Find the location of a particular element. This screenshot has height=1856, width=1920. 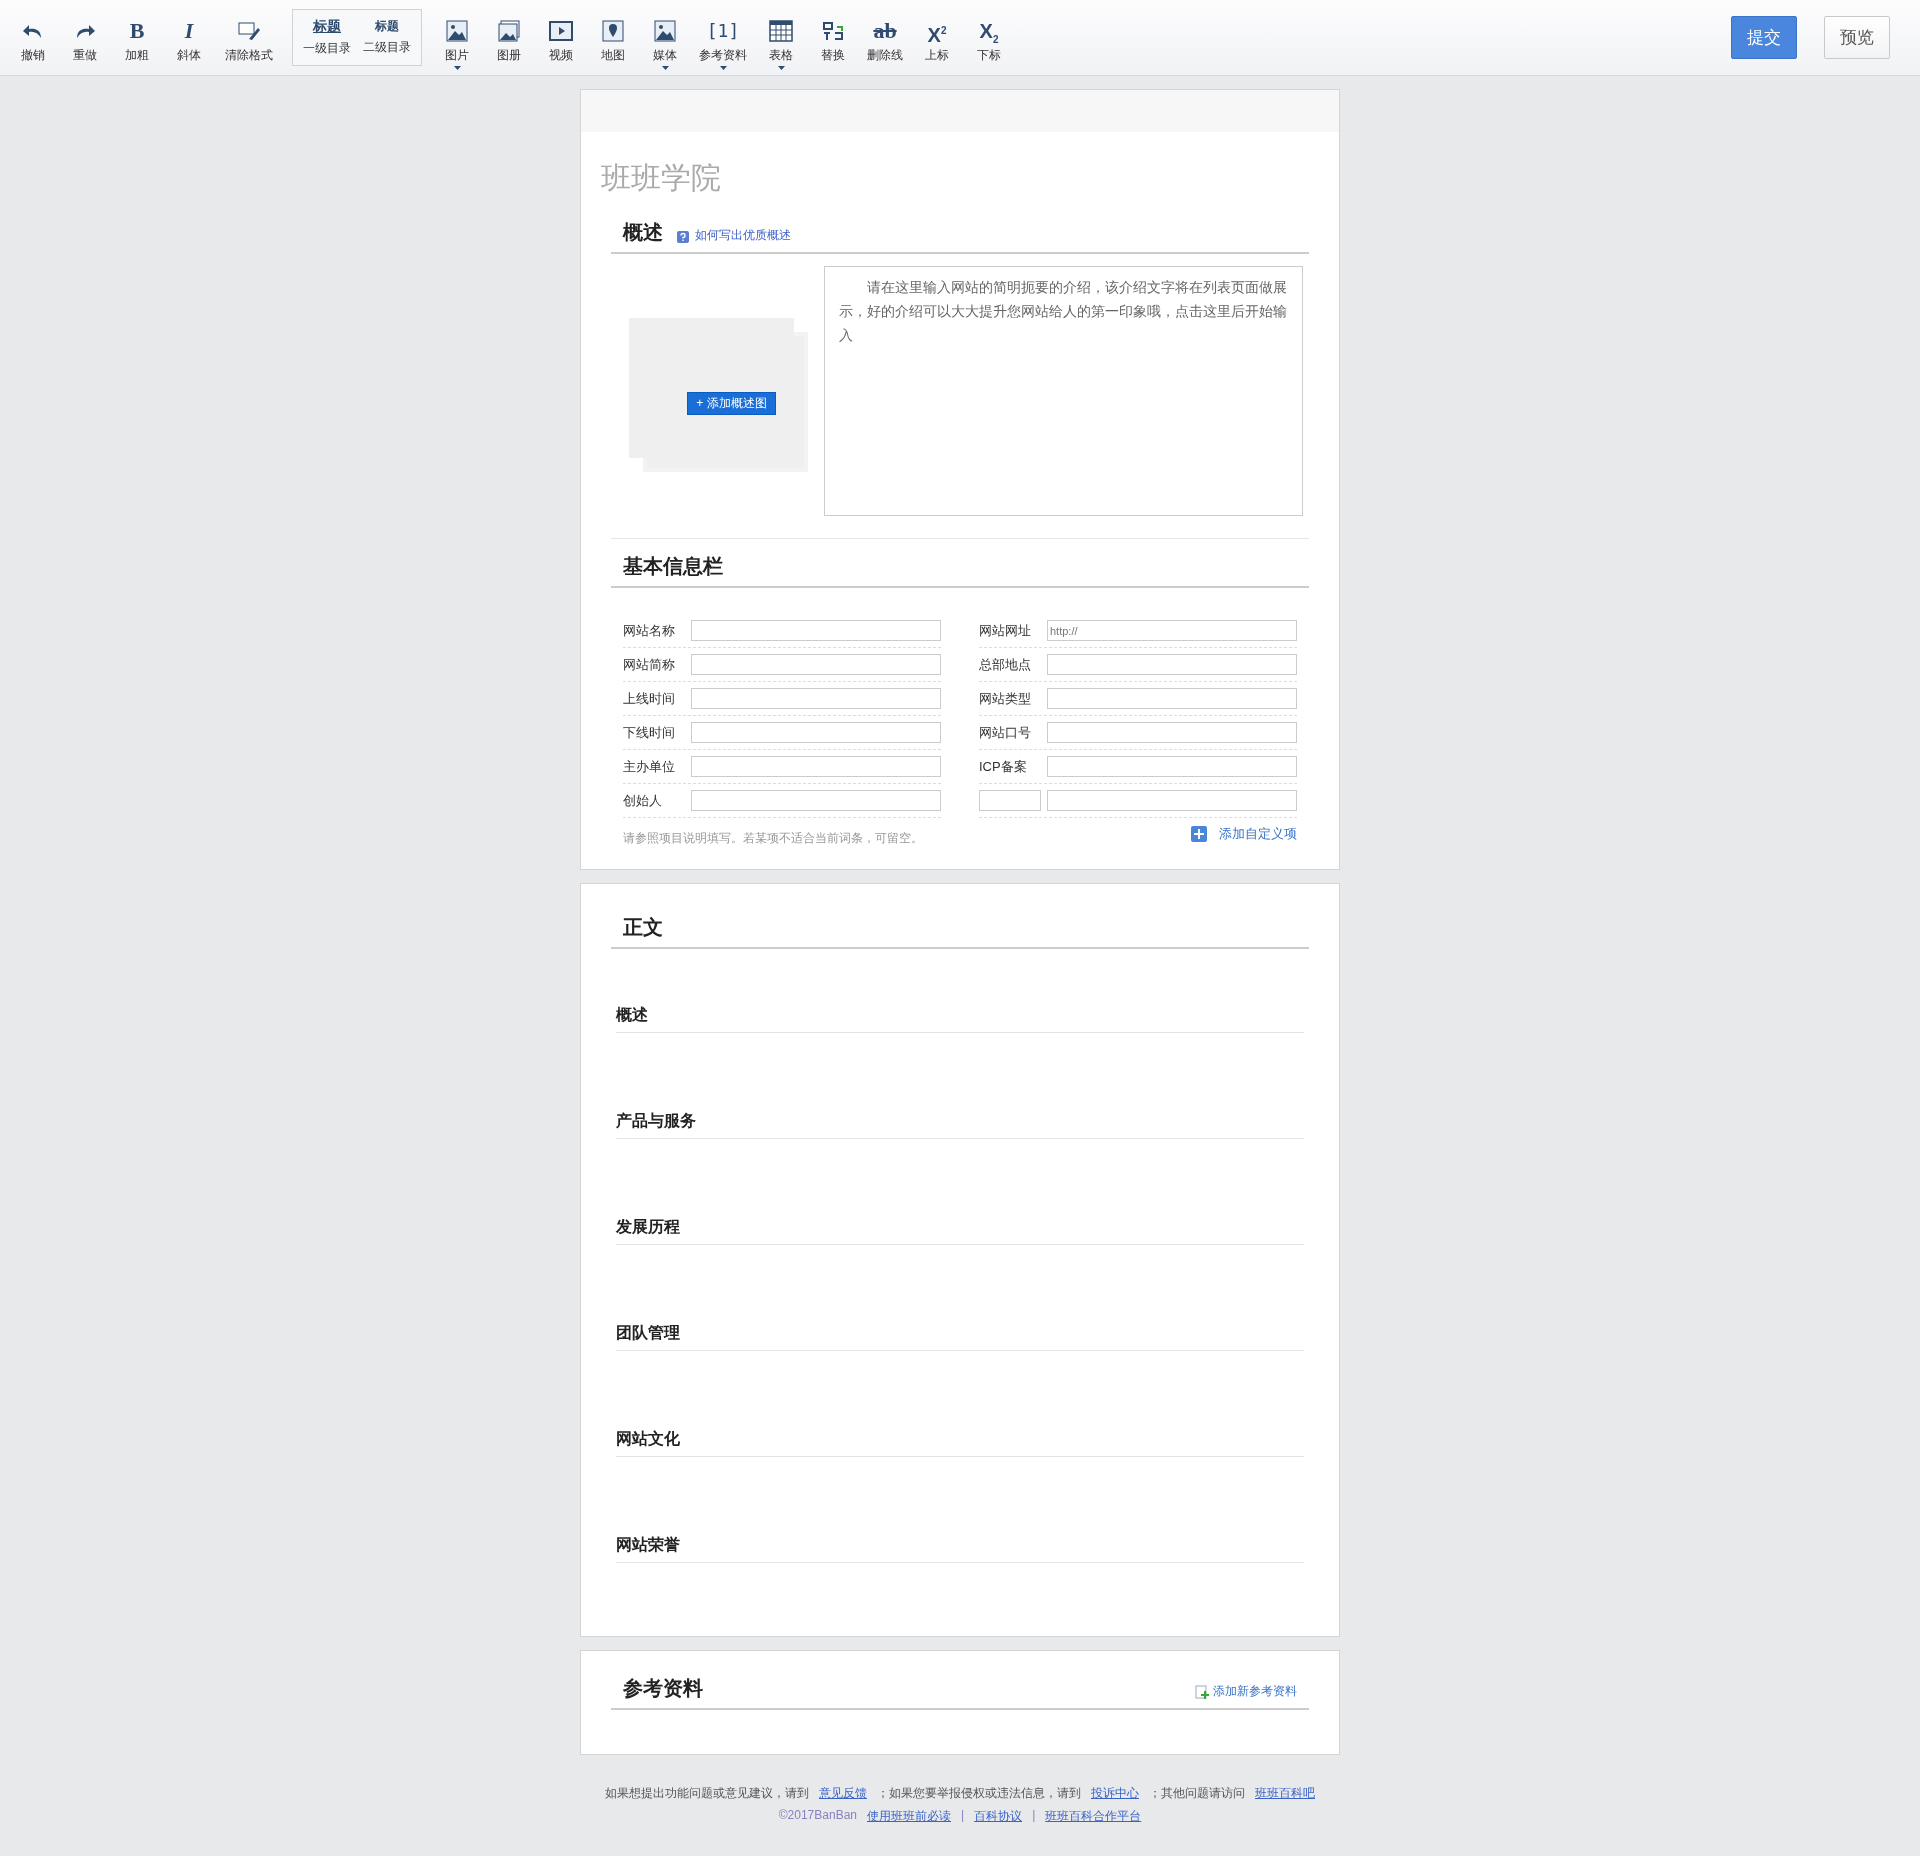

toolbar-button: 撤销 is located at coordinates (33, 37).